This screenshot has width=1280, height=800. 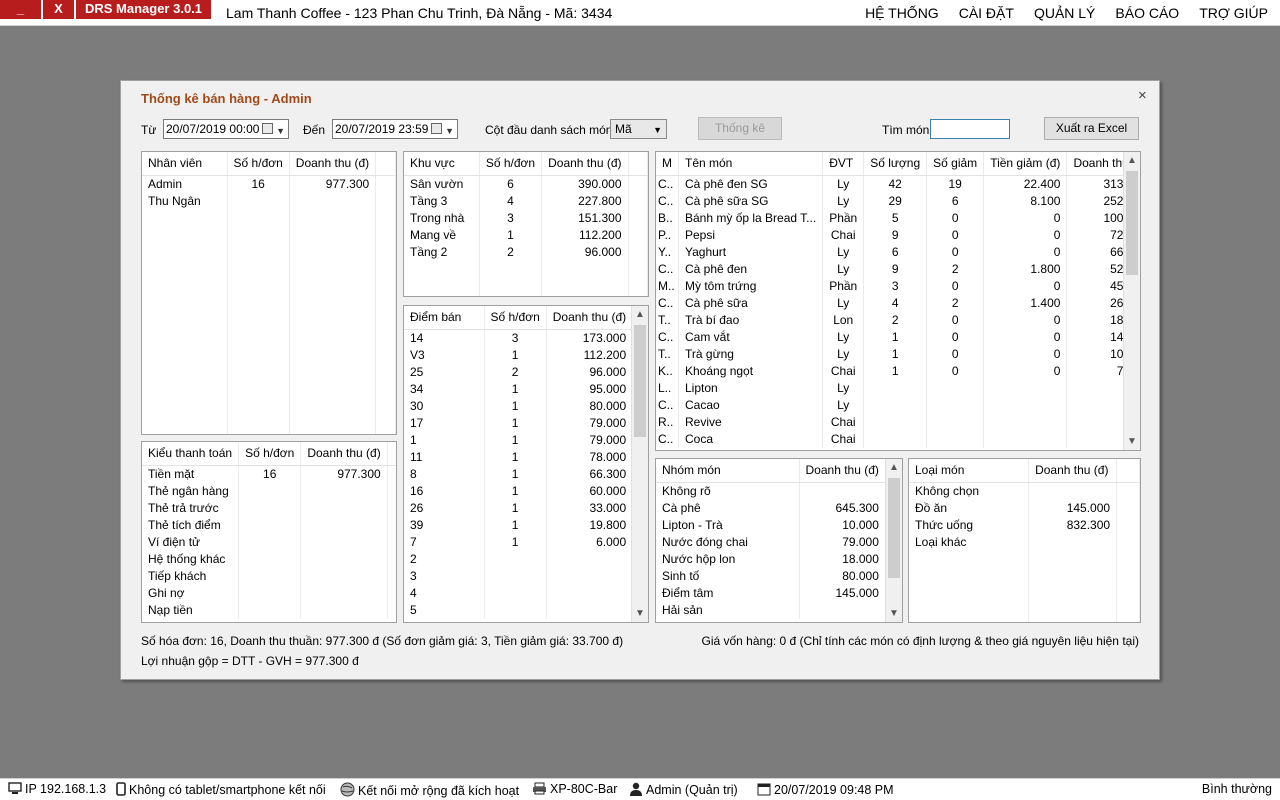 I want to click on table-row: C.. Coca Chai, so click(x=898, y=439).